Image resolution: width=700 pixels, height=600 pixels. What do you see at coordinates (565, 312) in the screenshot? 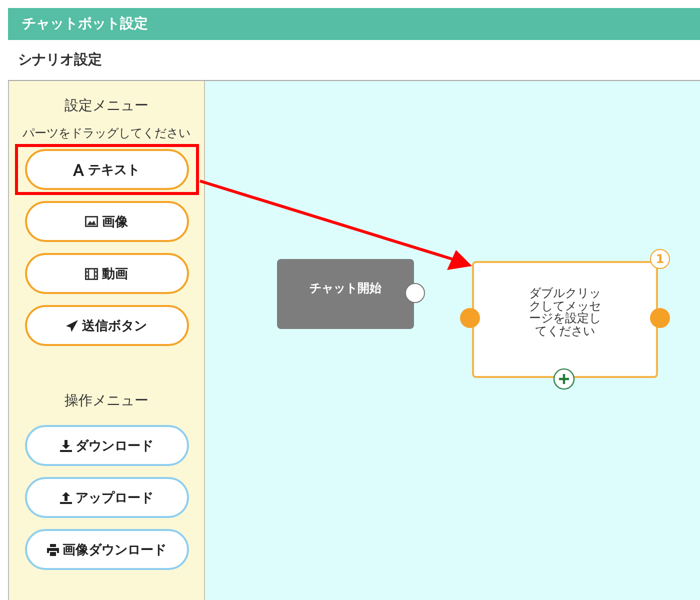
I see `node-text: ダブルクリックしてメッセージを設定してください` at bounding box center [565, 312].